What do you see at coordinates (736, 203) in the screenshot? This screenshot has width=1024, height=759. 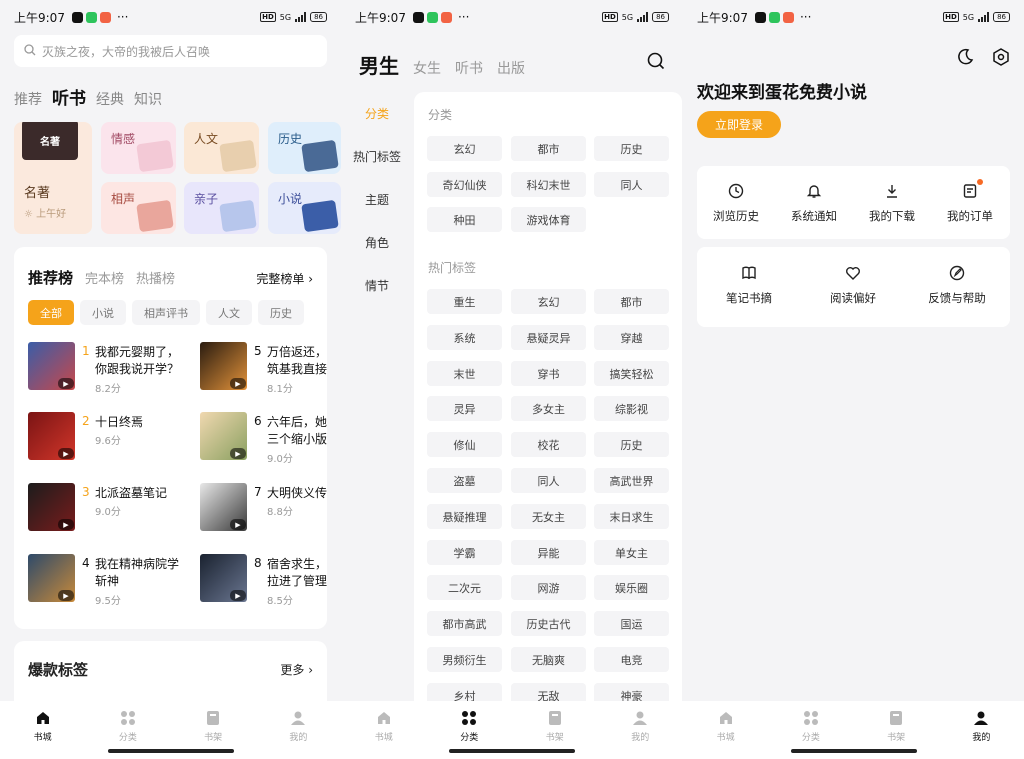 I see `browse-history-button: 浏览历史` at bounding box center [736, 203].